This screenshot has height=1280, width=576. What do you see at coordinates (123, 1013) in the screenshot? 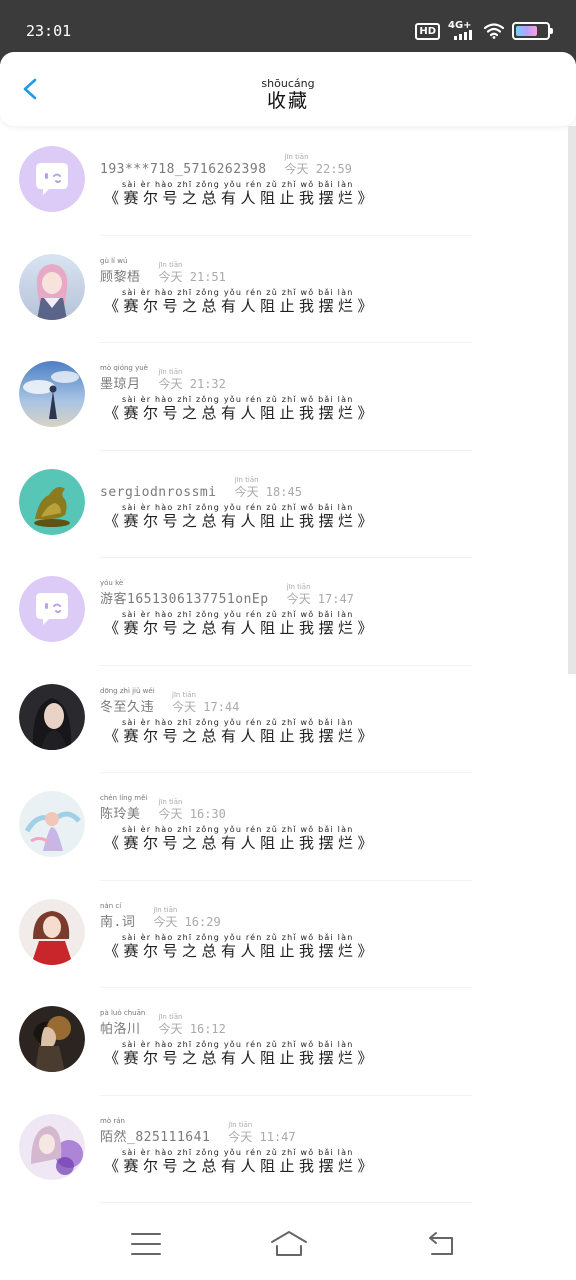
I see `user-name-pinyin: pà luò chuān` at bounding box center [123, 1013].